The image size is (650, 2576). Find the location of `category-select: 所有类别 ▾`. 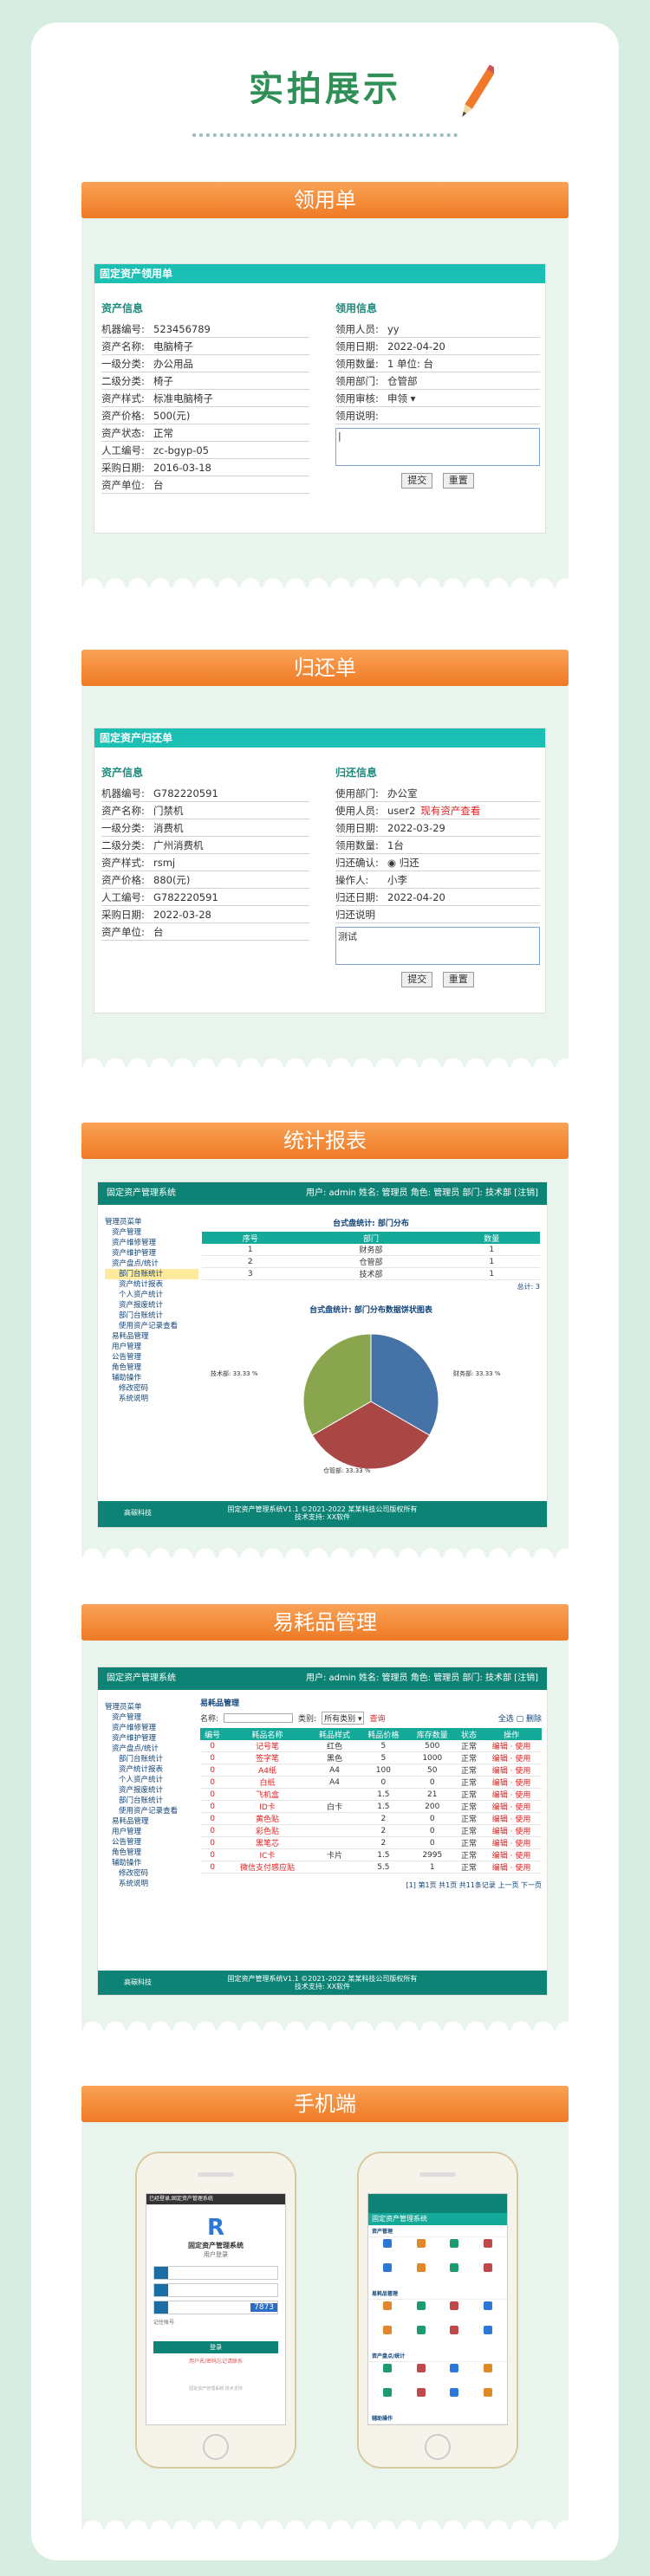

category-select: 所有类别 ▾ is located at coordinates (343, 1718).